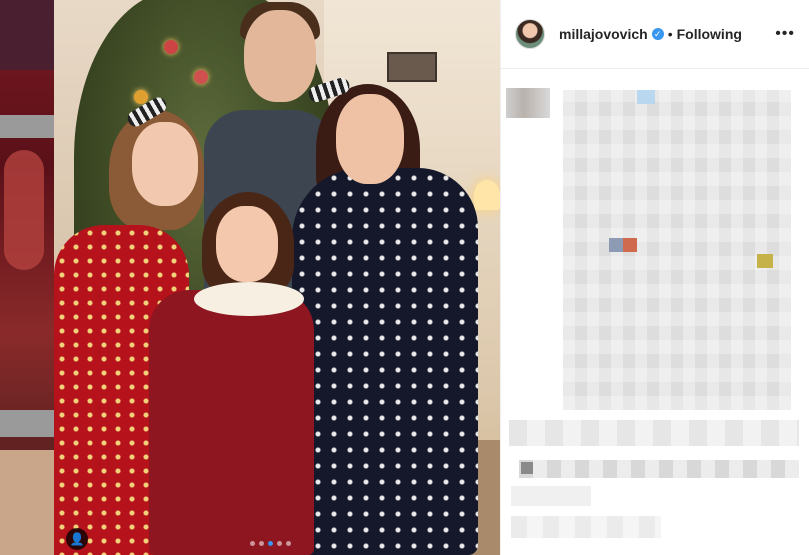  What do you see at coordinates (412, 67) in the screenshot?
I see `photo-vent` at bounding box center [412, 67].